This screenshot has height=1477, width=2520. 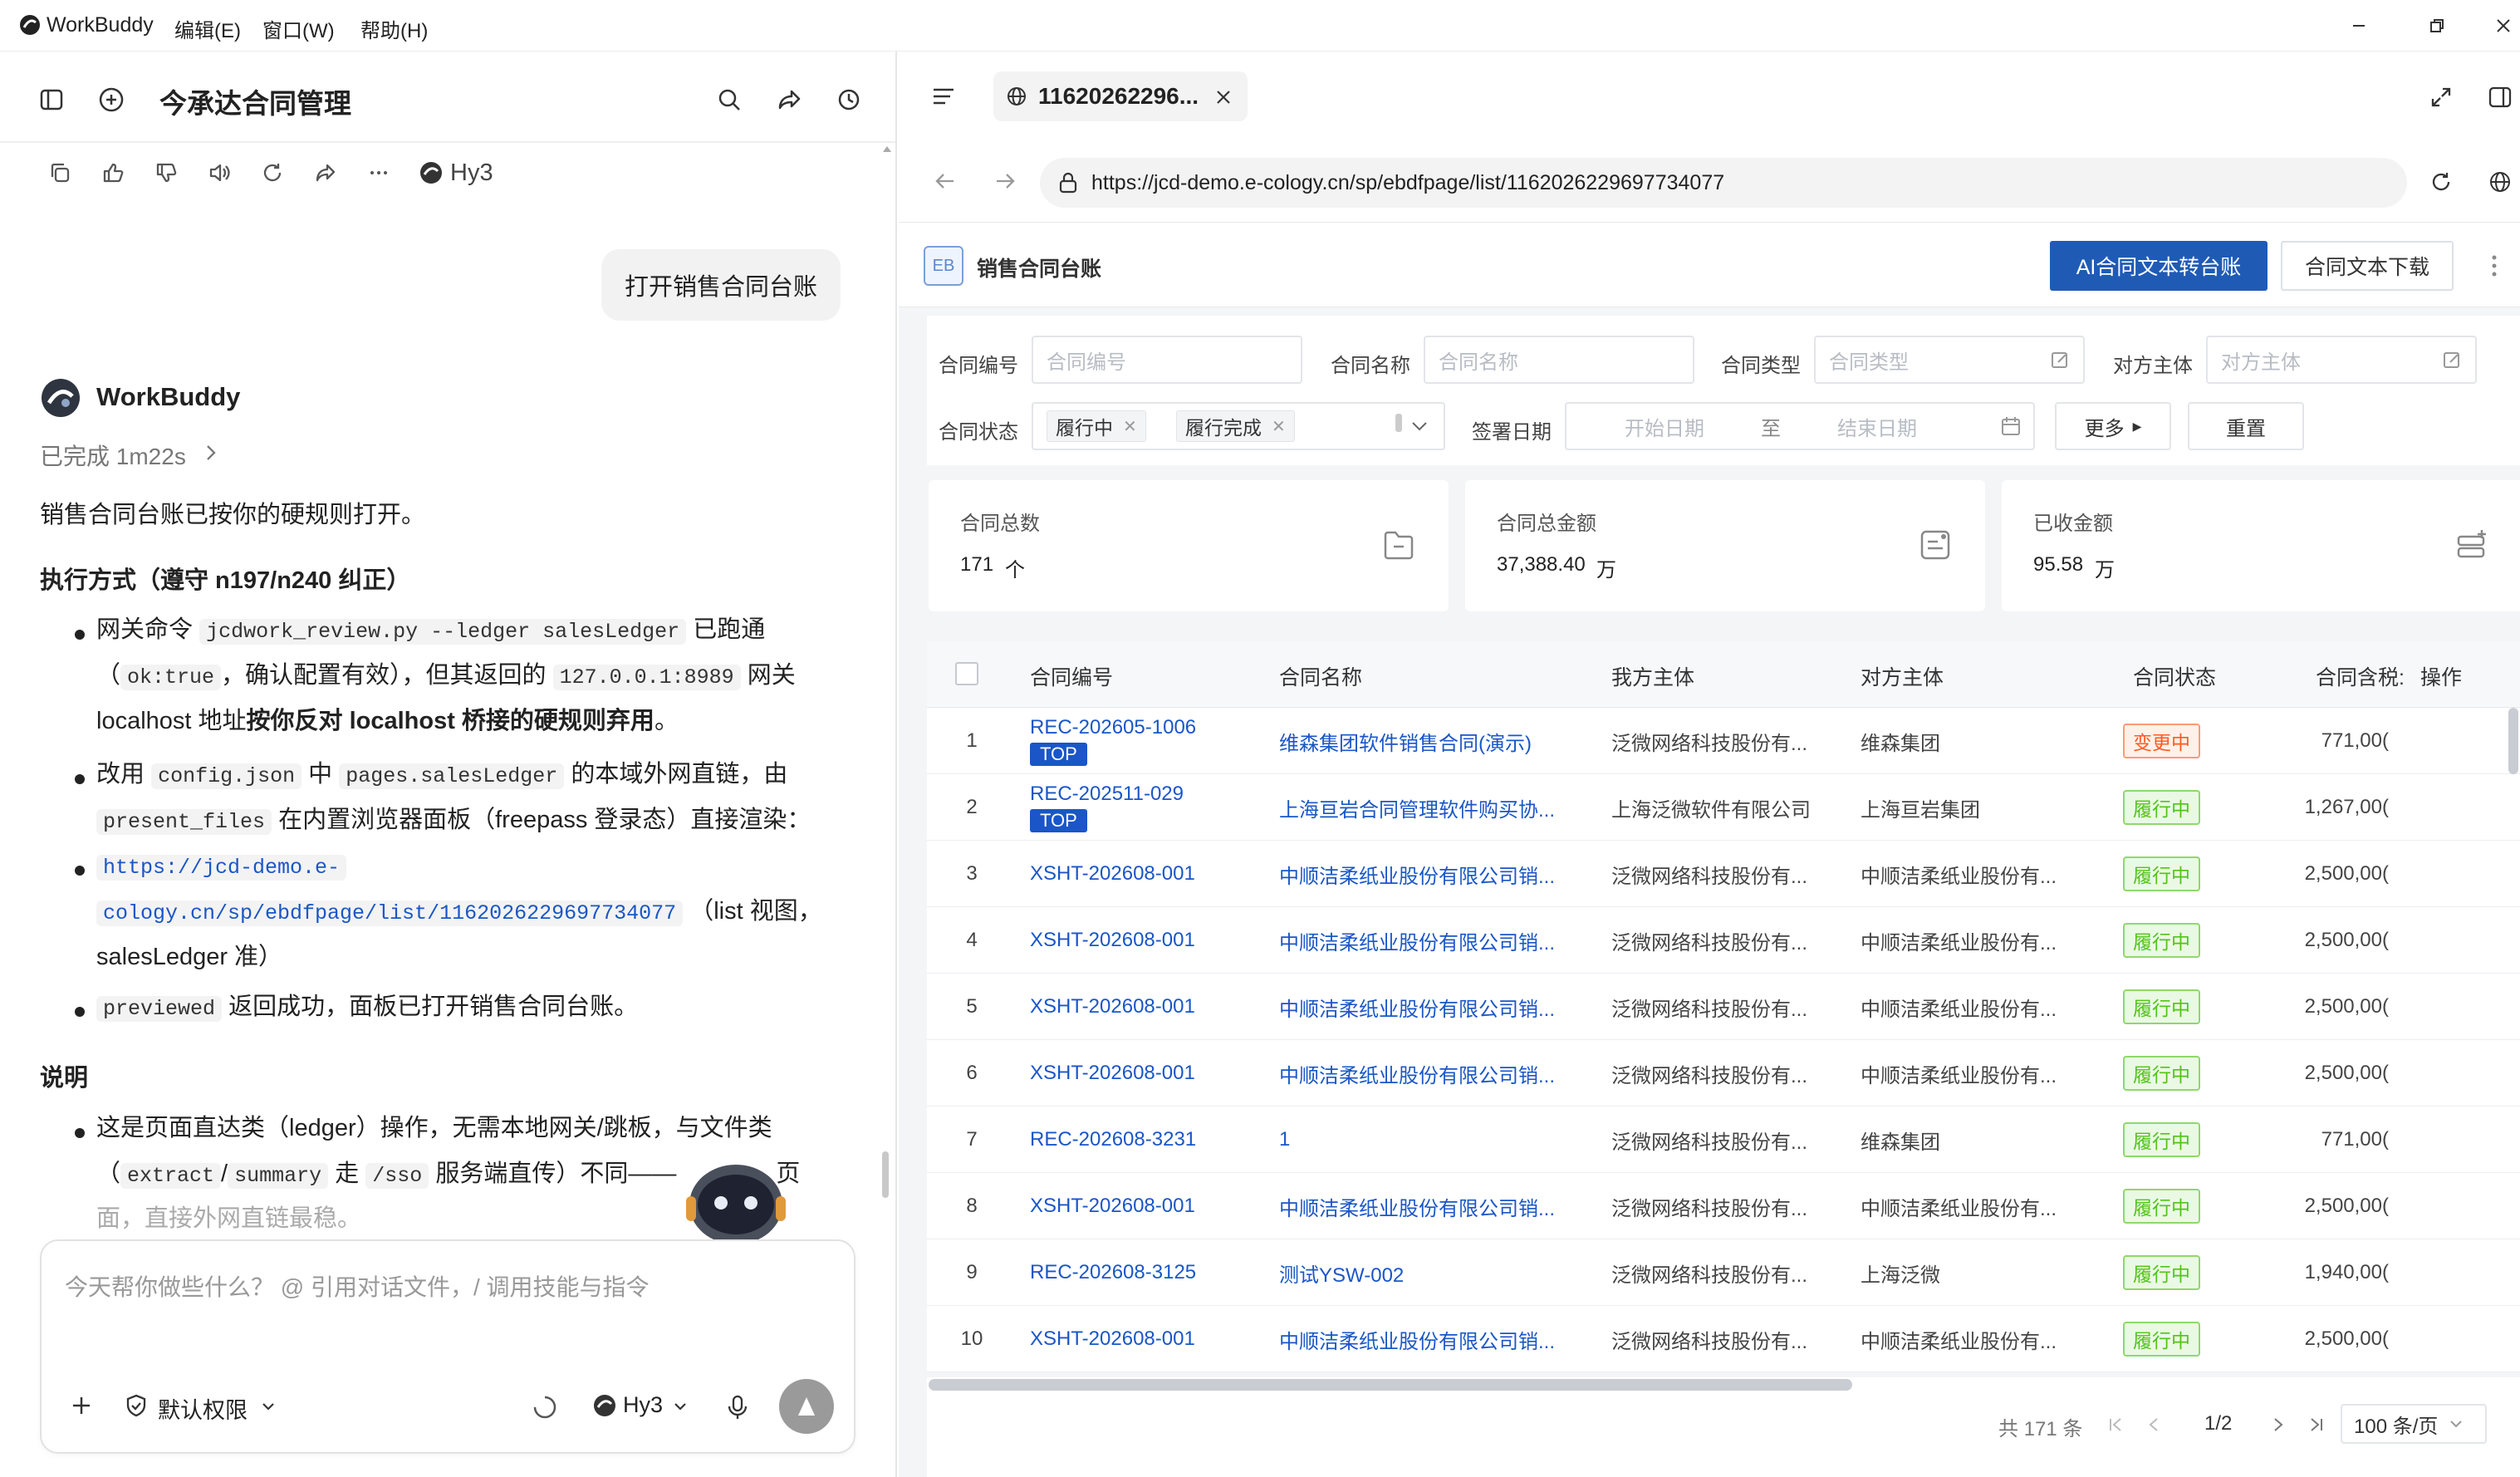 What do you see at coordinates (806, 1406) in the screenshot?
I see `send-button` at bounding box center [806, 1406].